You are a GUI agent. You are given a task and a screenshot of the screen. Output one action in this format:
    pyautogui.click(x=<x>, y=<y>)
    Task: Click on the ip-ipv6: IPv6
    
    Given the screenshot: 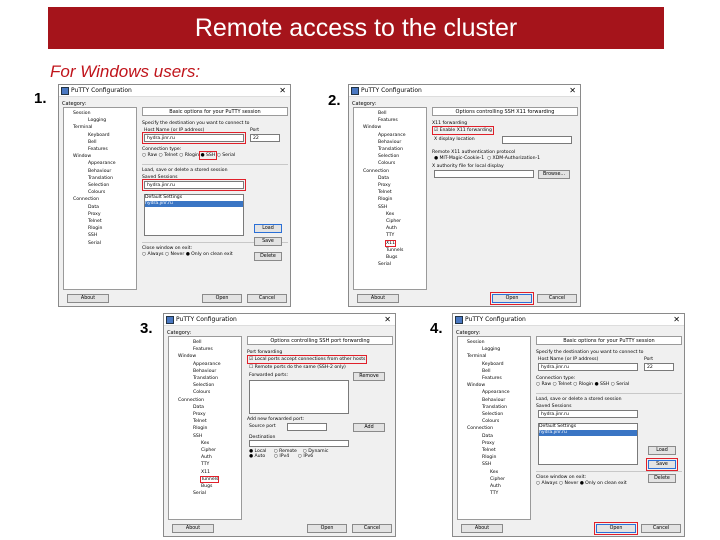 What is the action you would take?
    pyautogui.click(x=305, y=456)
    